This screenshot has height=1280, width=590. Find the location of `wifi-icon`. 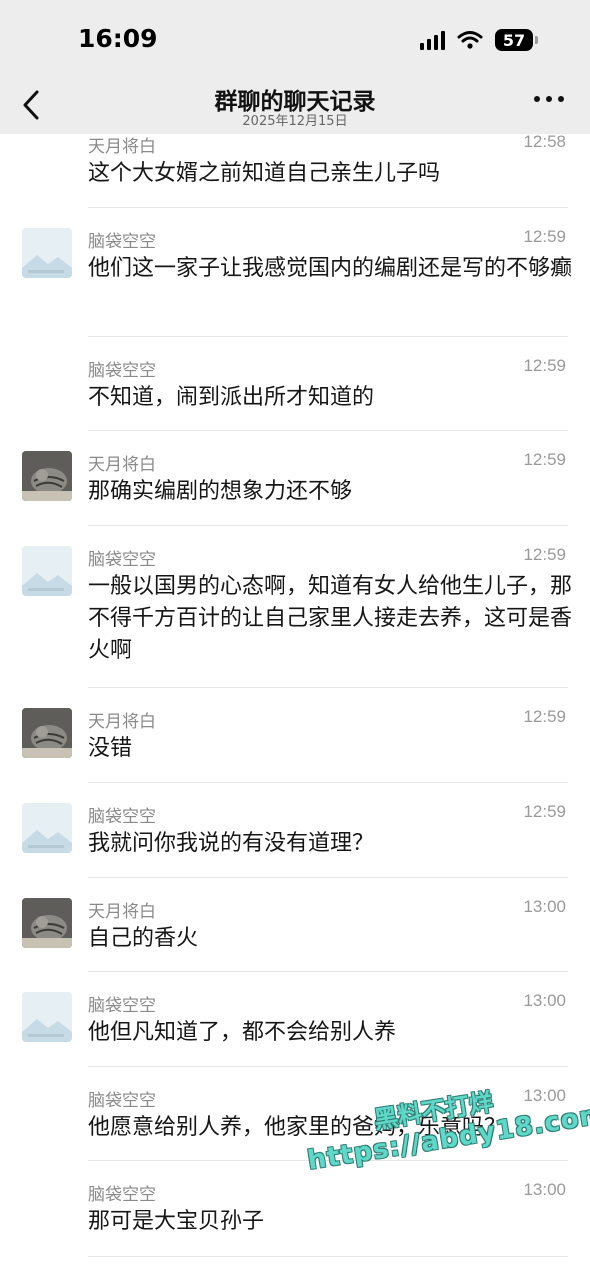

wifi-icon is located at coordinates (470, 40).